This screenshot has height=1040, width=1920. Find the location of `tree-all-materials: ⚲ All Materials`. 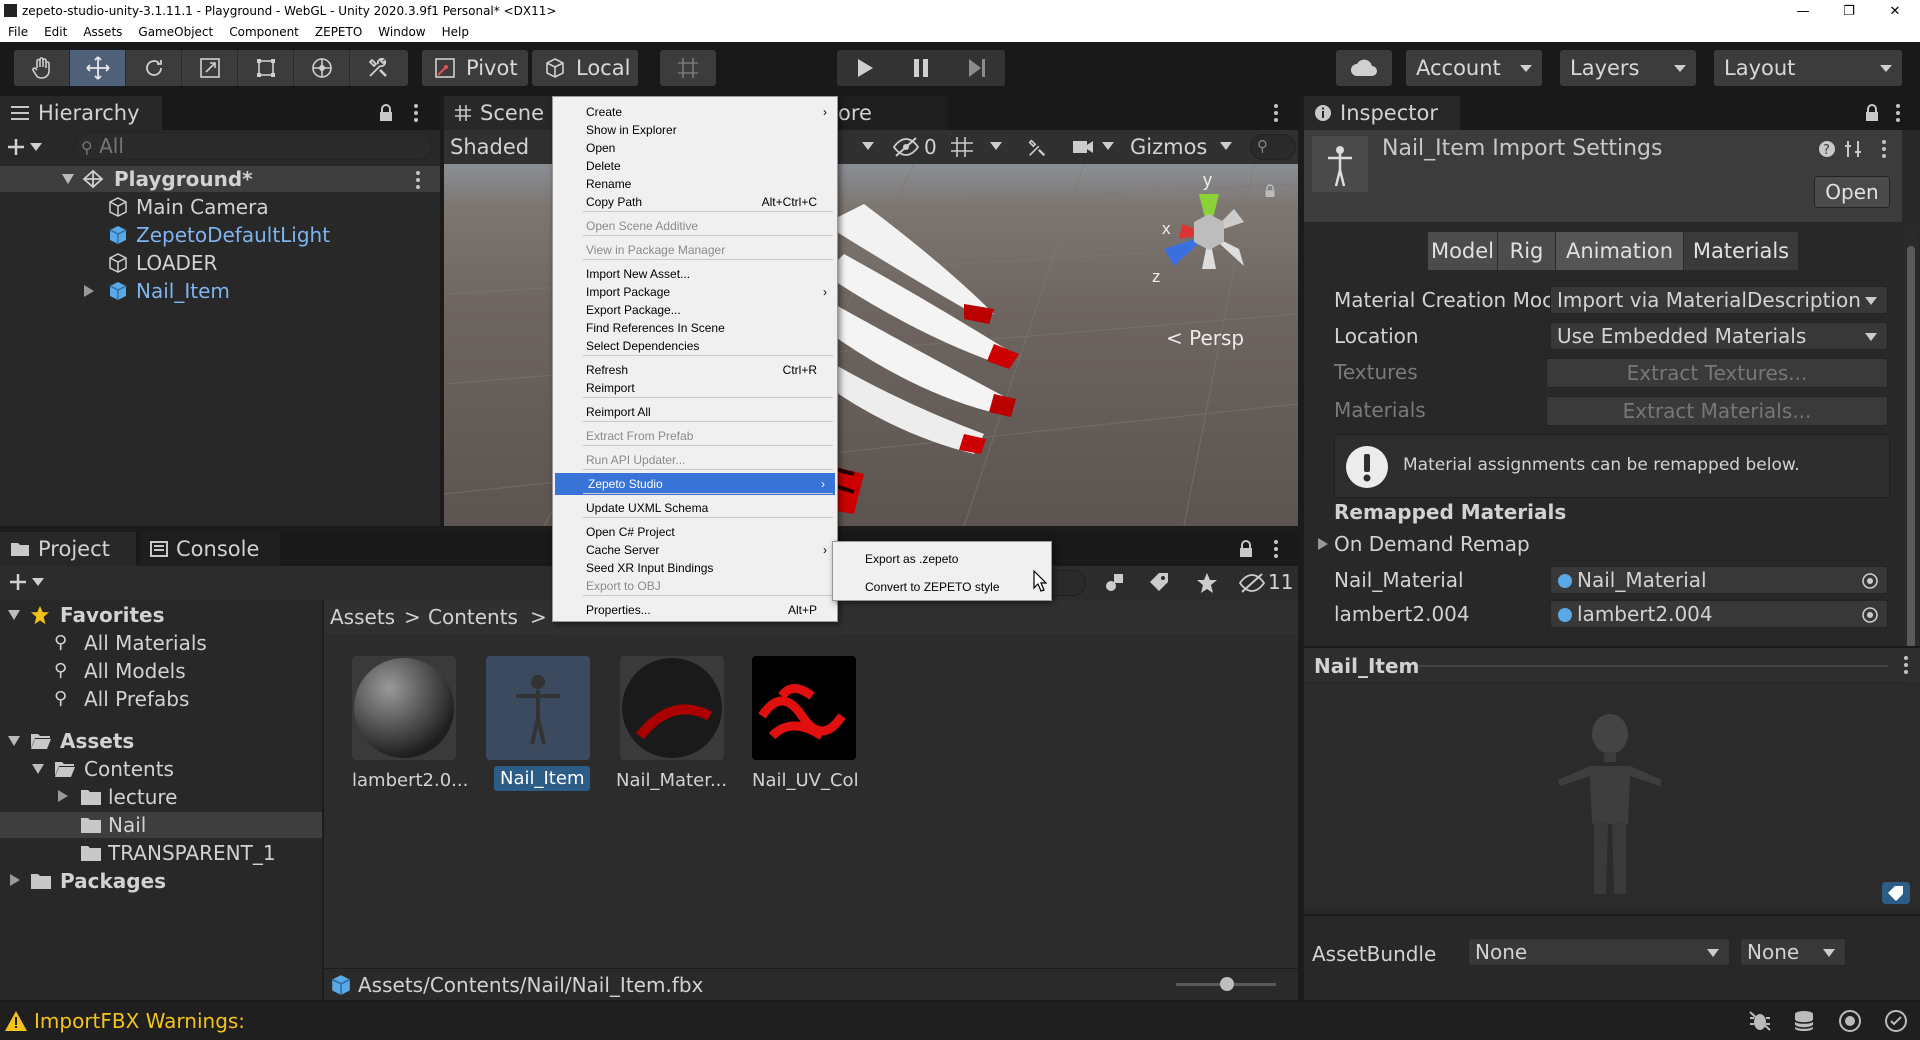

tree-all-materials: ⚲ All Materials is located at coordinates (161, 643).